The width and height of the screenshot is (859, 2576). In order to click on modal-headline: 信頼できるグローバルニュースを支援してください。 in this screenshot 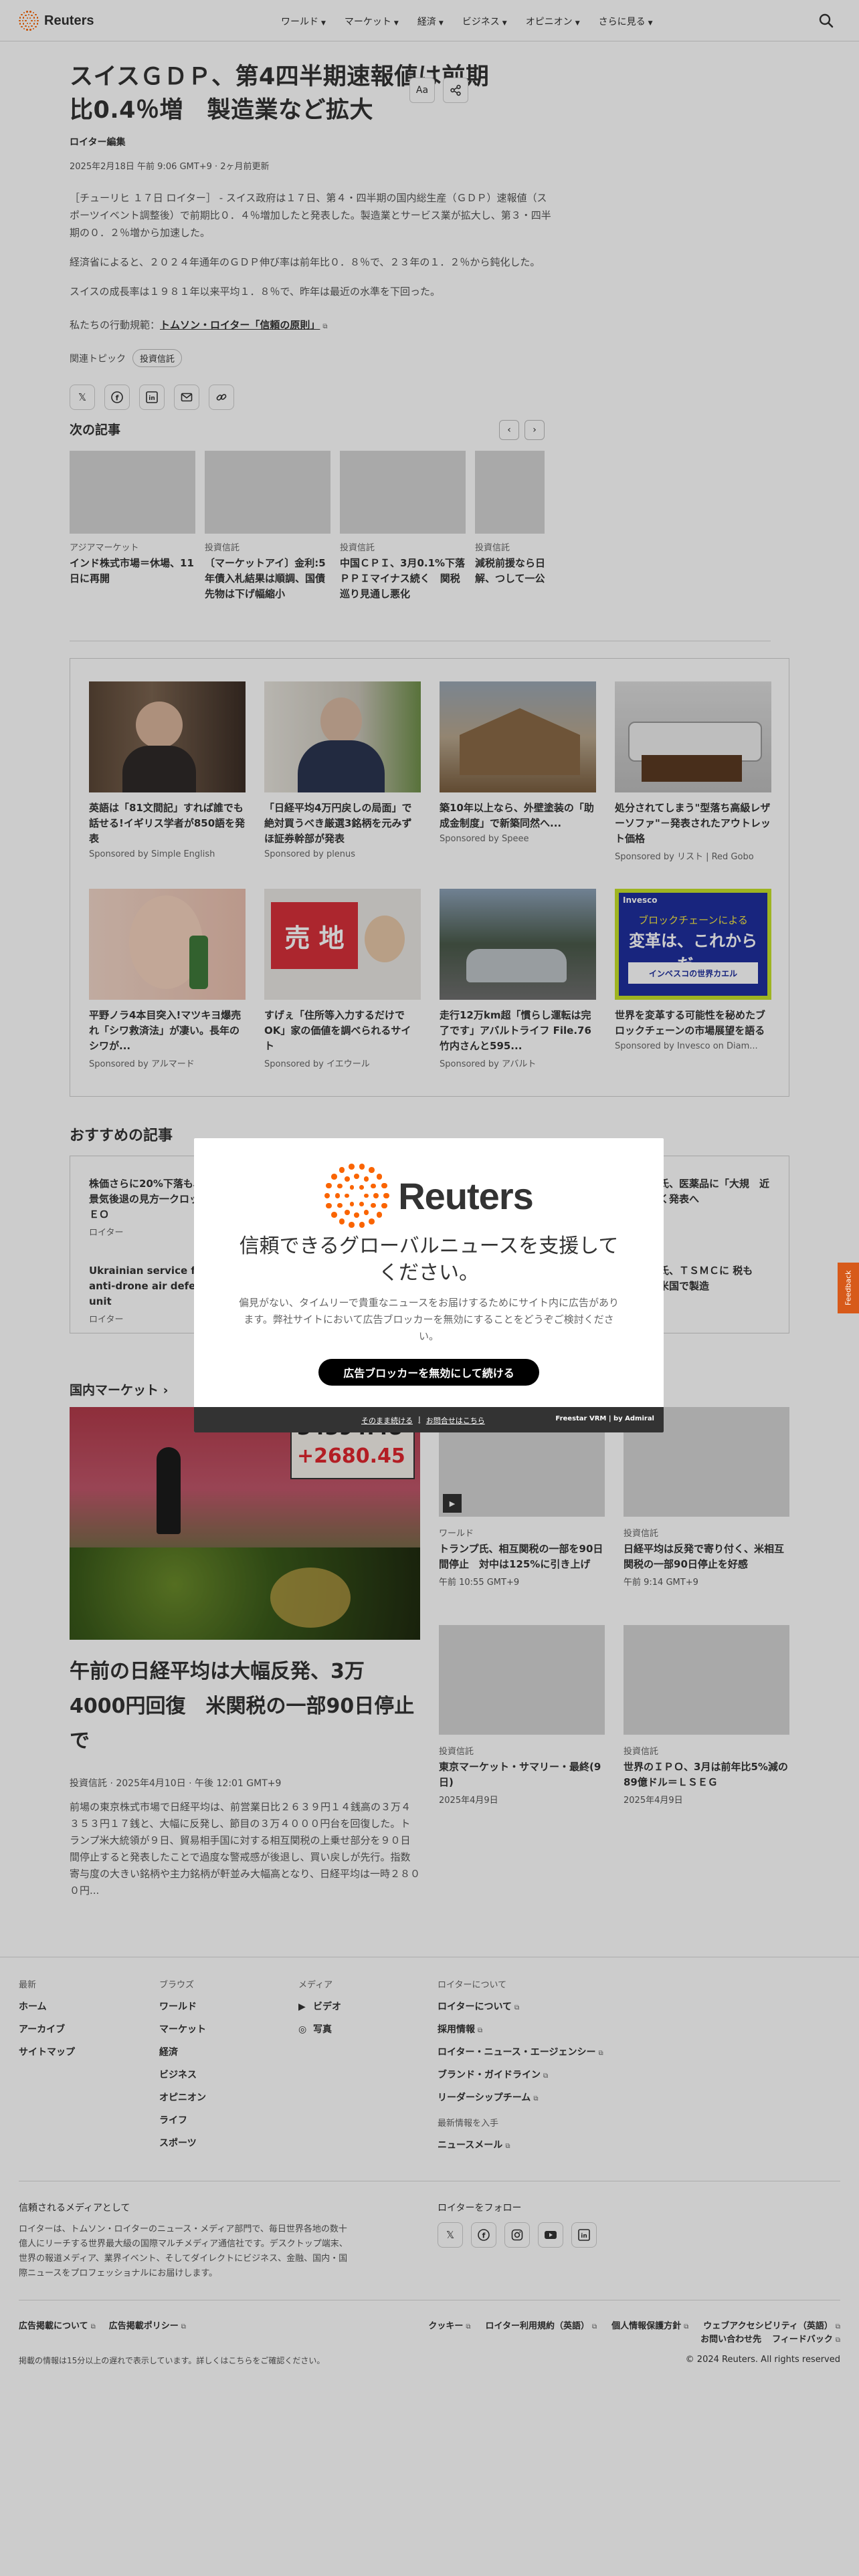, I will do `click(429, 1260)`.